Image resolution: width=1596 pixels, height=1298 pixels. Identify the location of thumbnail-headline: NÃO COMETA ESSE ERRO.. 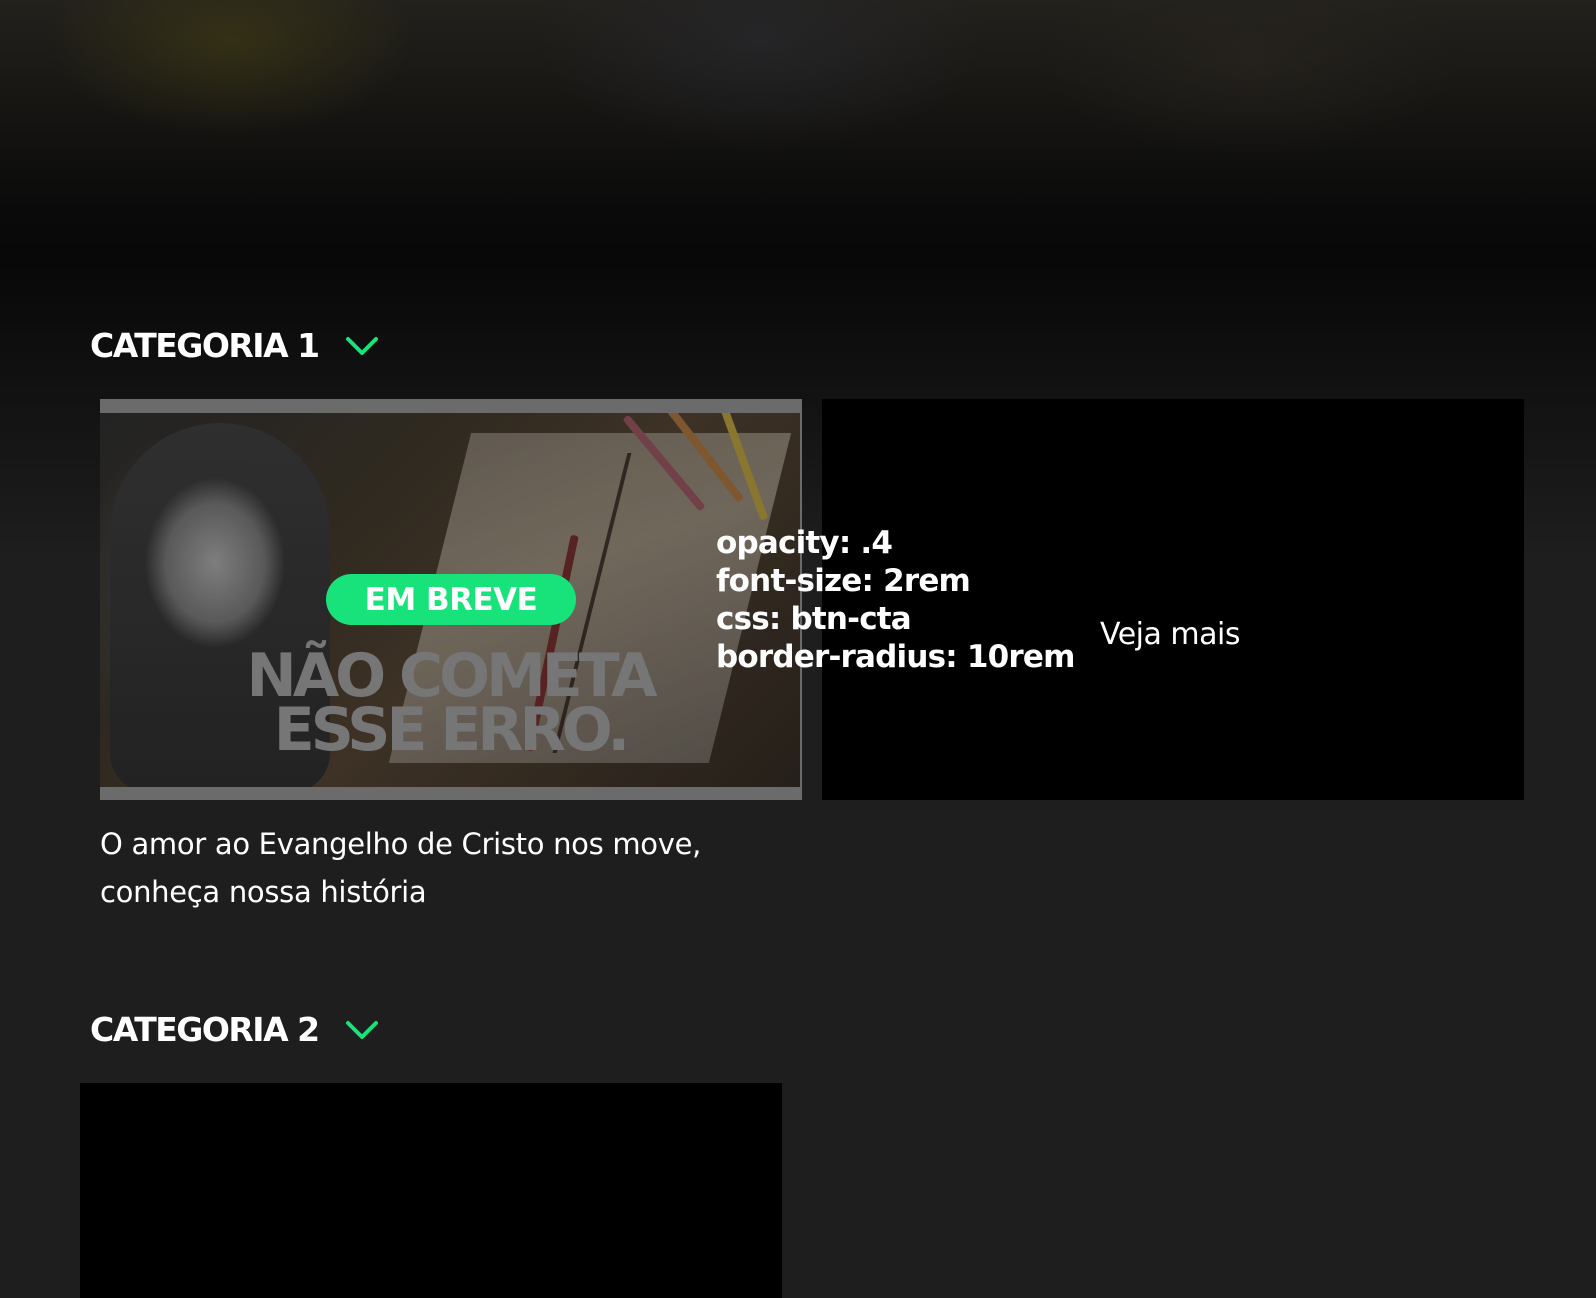
(450, 705).